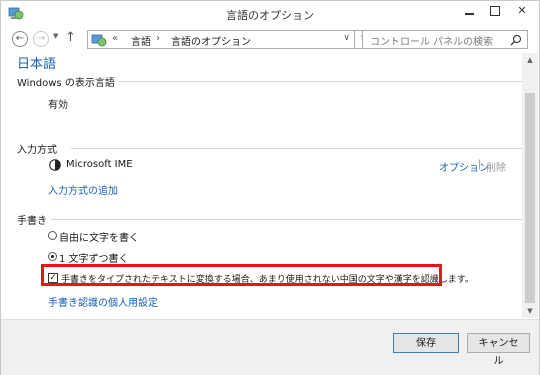 Image resolution: width=540 pixels, height=375 pixels. What do you see at coordinates (55, 165) in the screenshot?
I see `ime-icon` at bounding box center [55, 165].